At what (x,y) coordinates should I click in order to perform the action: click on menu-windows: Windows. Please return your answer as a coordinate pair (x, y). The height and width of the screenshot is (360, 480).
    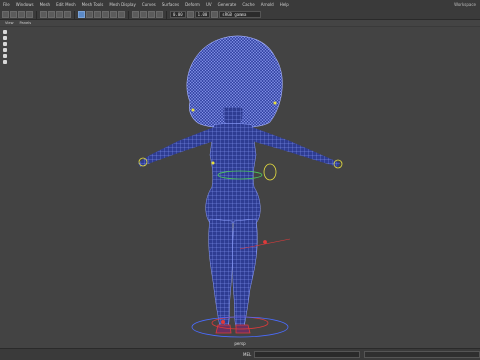
    Looking at the image, I should click on (25, 5).